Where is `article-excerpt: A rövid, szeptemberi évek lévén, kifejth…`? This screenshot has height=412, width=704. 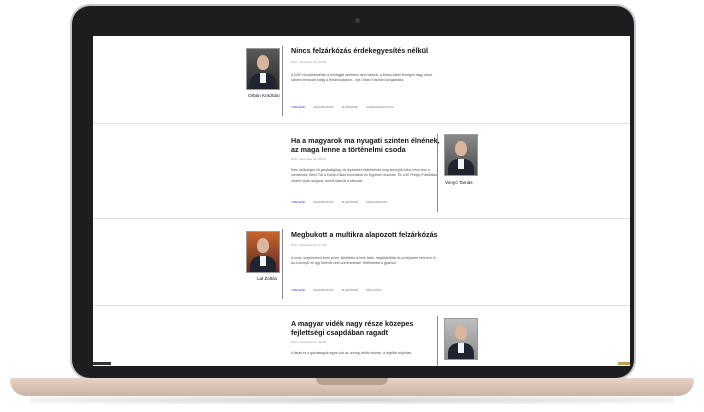 article-excerpt: A rövid, szeptemberi évek lévén, kifejth… is located at coordinates (363, 261).